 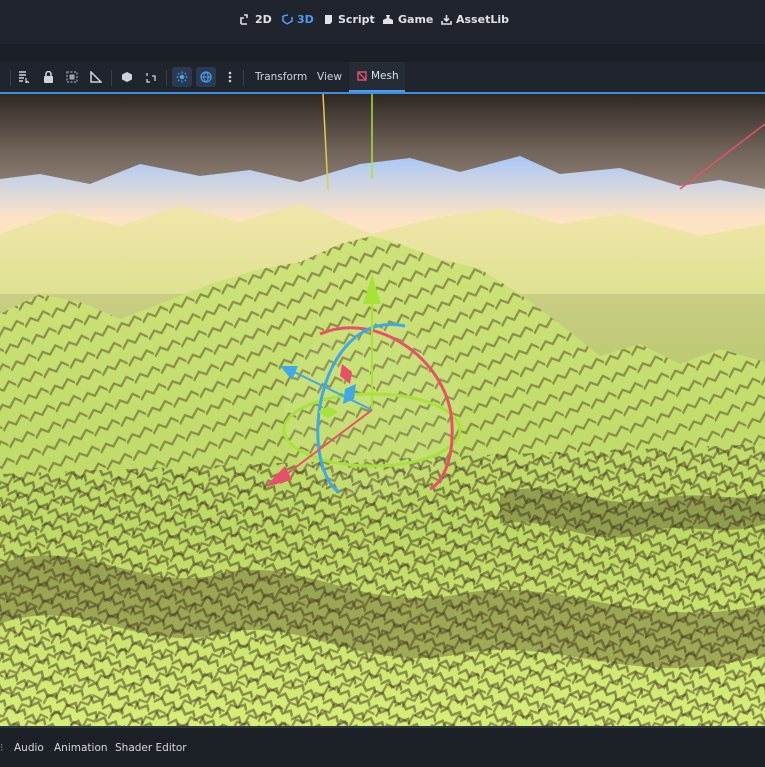 I want to click on workspace-game-button: Game, so click(x=407, y=19).